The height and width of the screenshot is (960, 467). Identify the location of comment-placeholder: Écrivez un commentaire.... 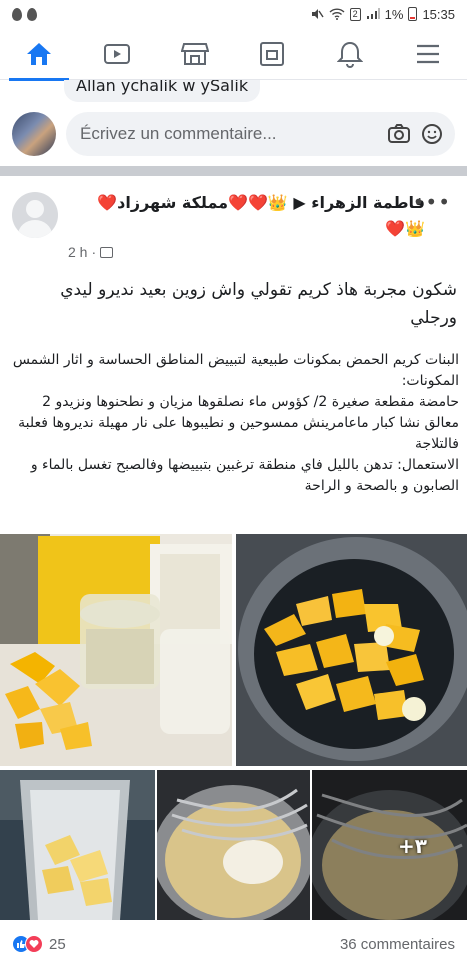
(178, 133).